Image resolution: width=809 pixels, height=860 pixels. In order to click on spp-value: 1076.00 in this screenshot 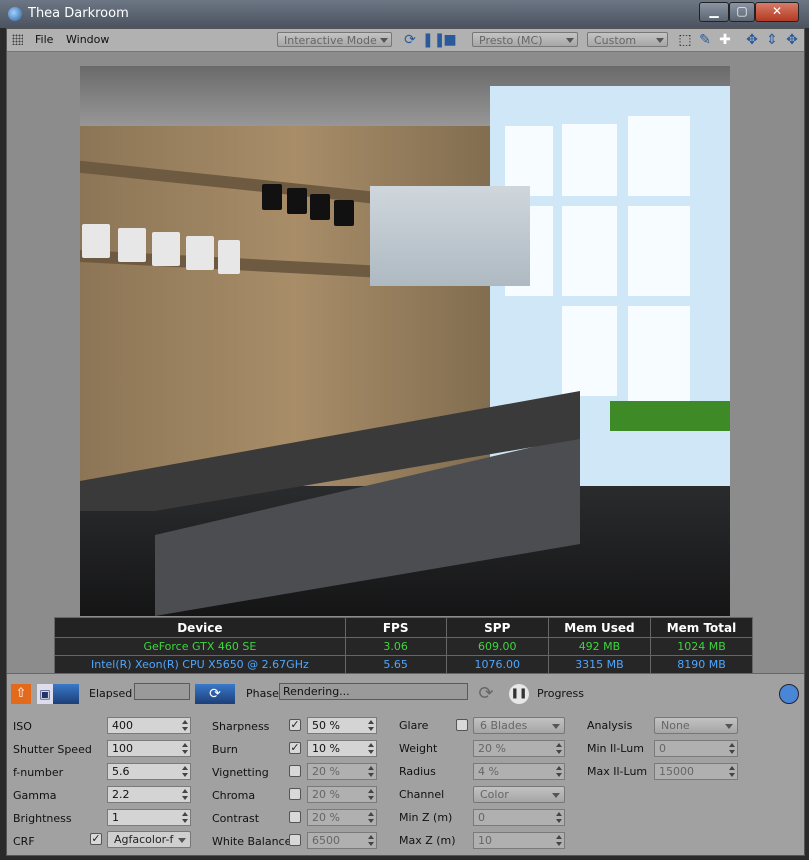, I will do `click(497, 664)`.